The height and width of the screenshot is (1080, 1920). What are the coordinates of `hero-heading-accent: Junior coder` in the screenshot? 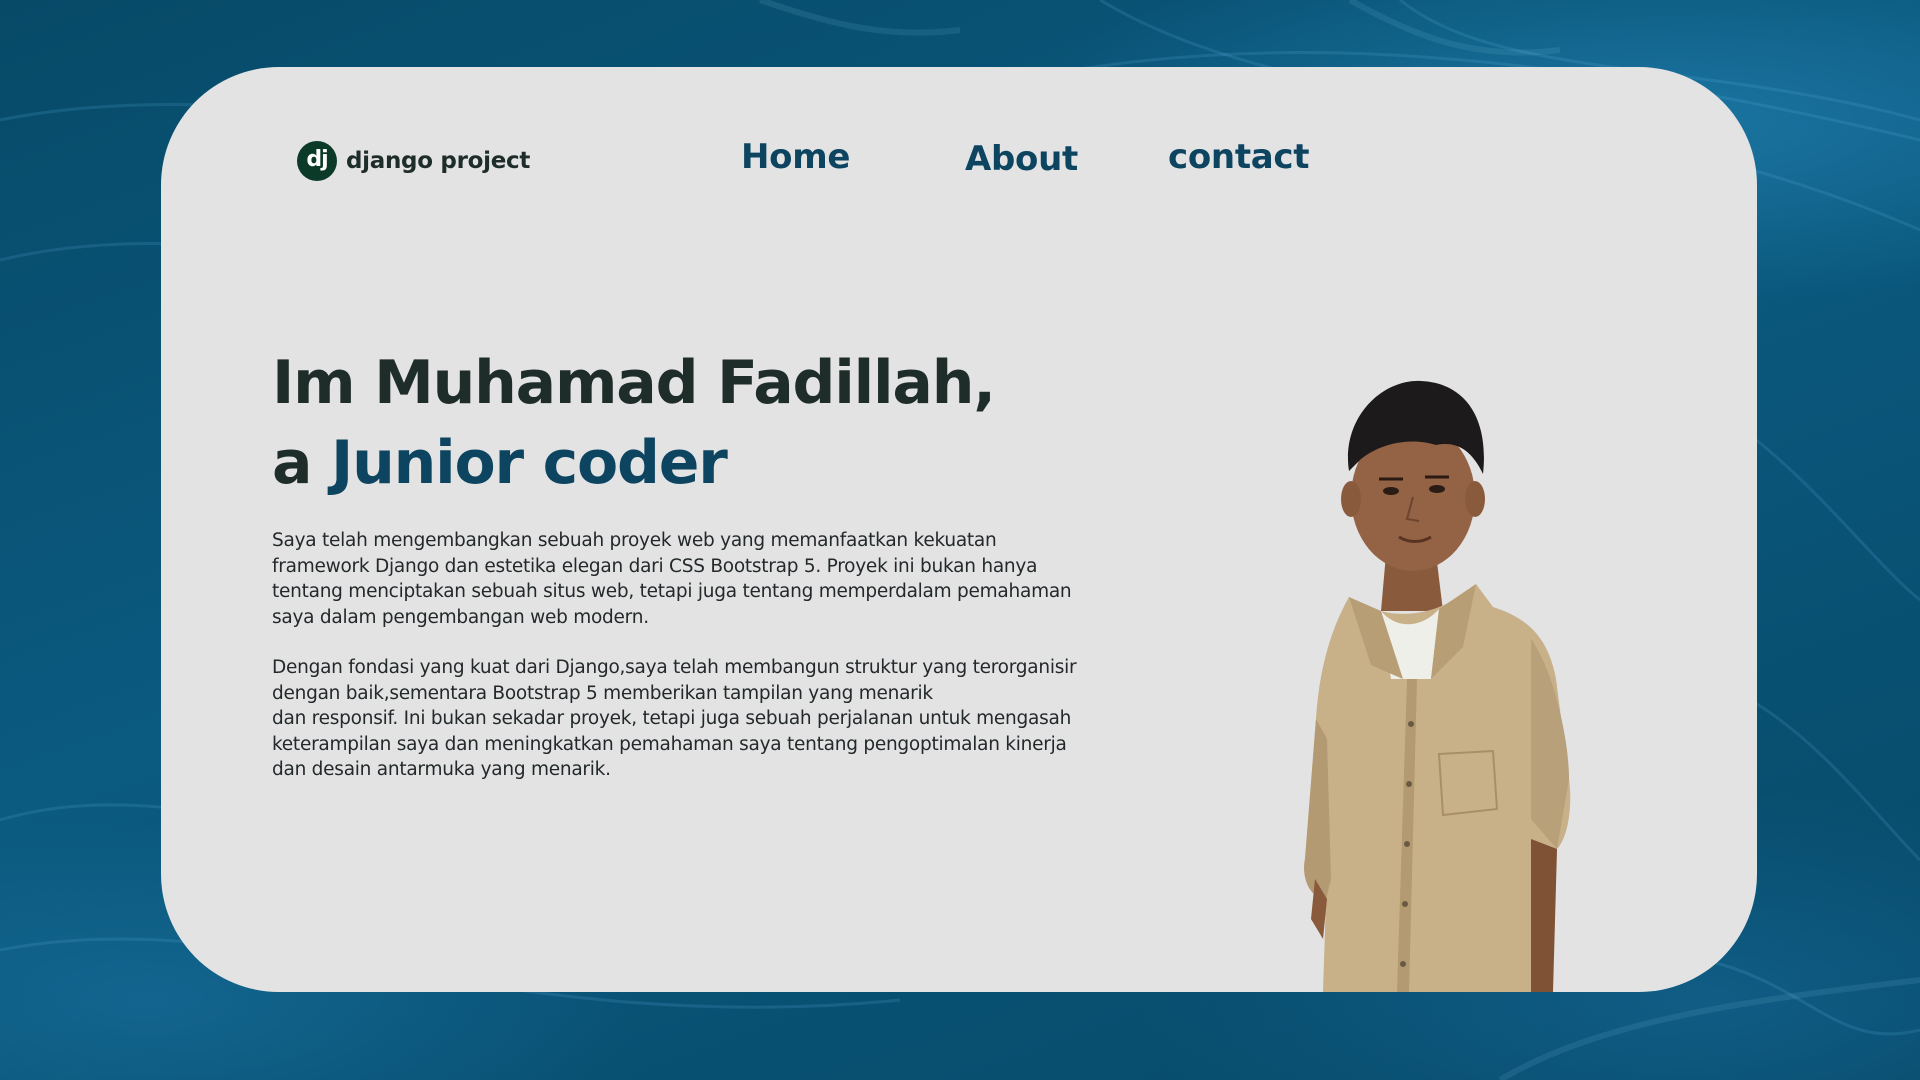 It's located at (529, 463).